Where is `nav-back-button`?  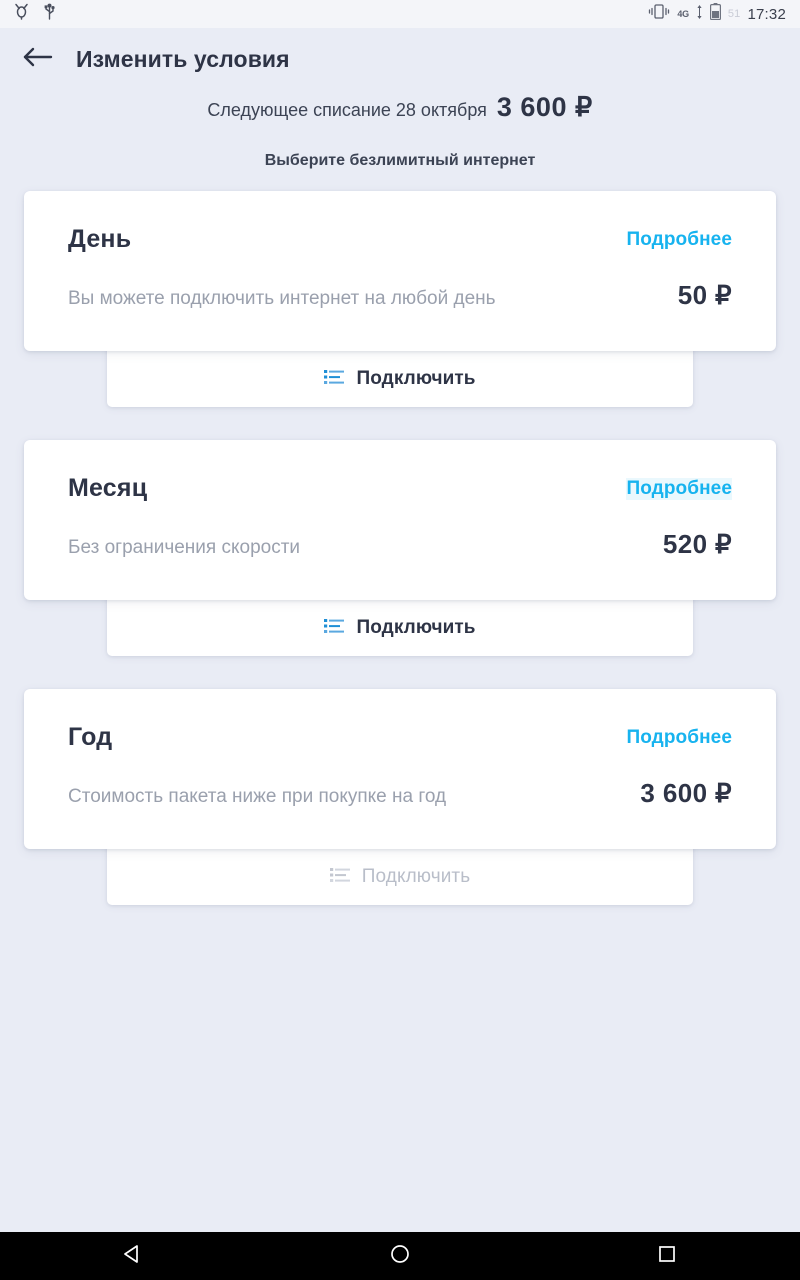
nav-back-button is located at coordinates (133, 1256).